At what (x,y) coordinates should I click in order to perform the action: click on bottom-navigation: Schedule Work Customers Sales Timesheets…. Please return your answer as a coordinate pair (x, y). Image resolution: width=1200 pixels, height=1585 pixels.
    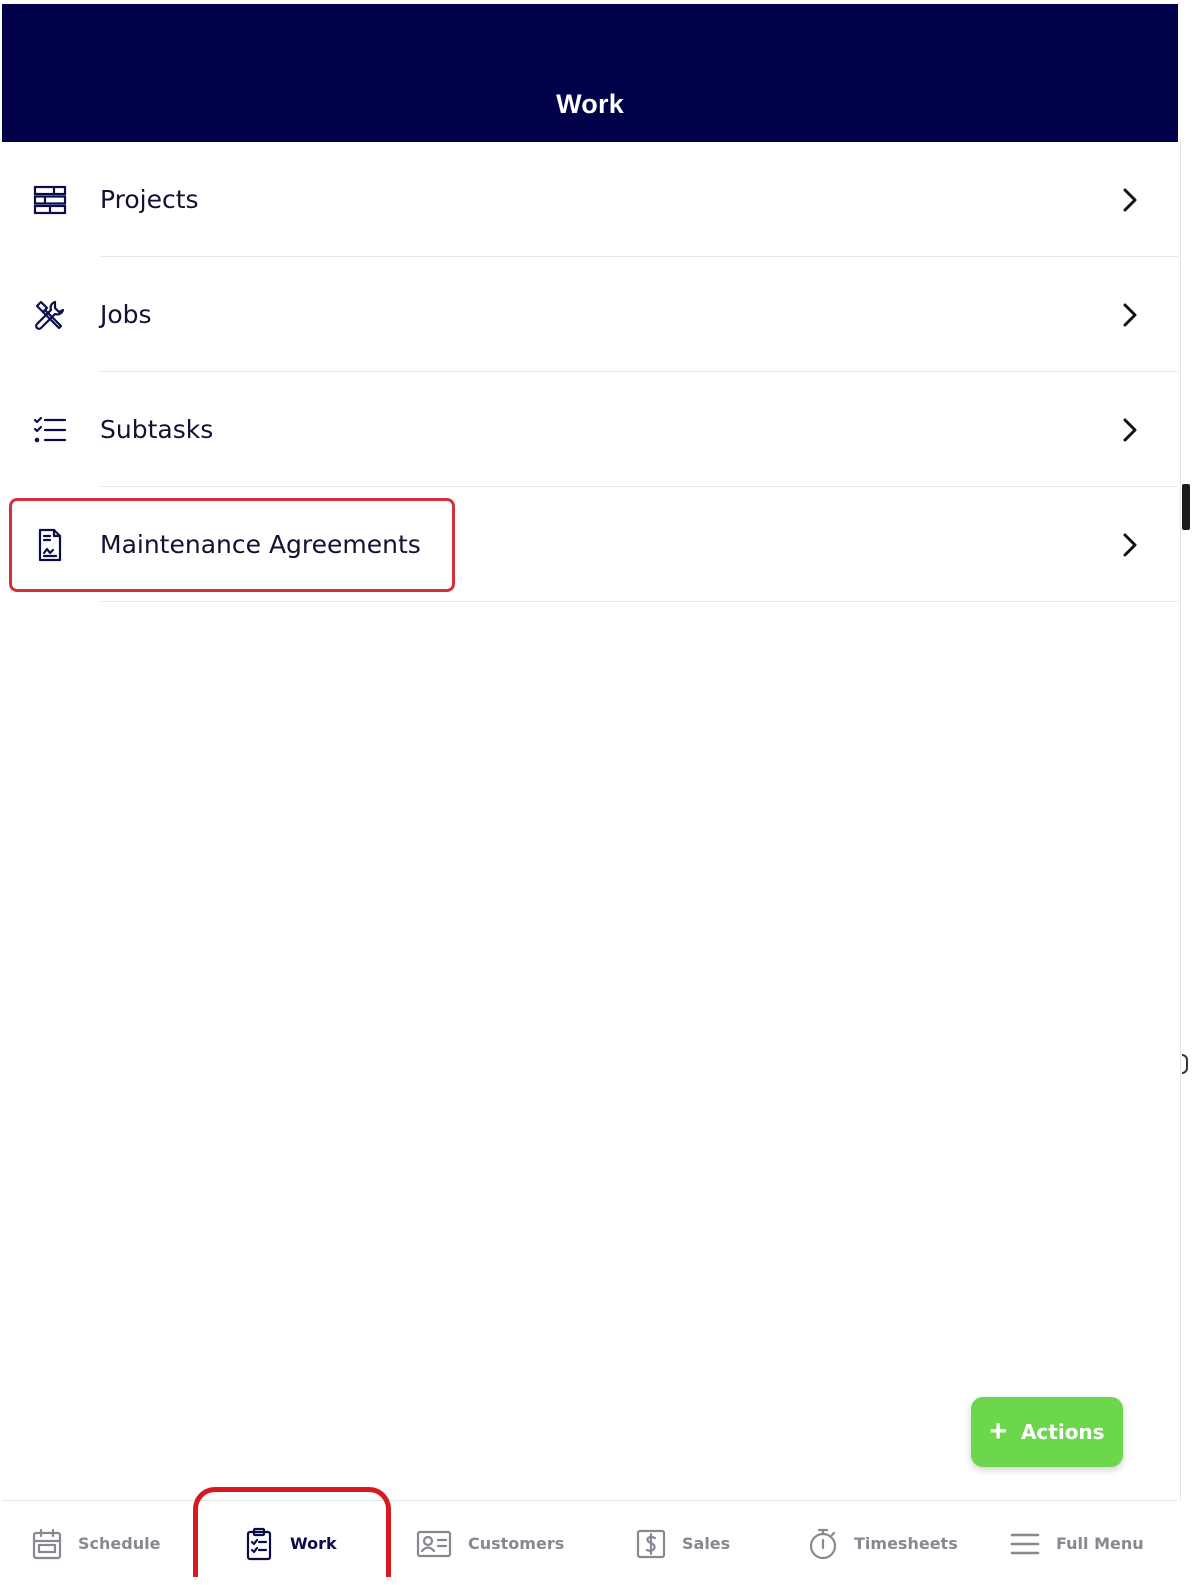
    Looking at the image, I should click on (590, 1542).